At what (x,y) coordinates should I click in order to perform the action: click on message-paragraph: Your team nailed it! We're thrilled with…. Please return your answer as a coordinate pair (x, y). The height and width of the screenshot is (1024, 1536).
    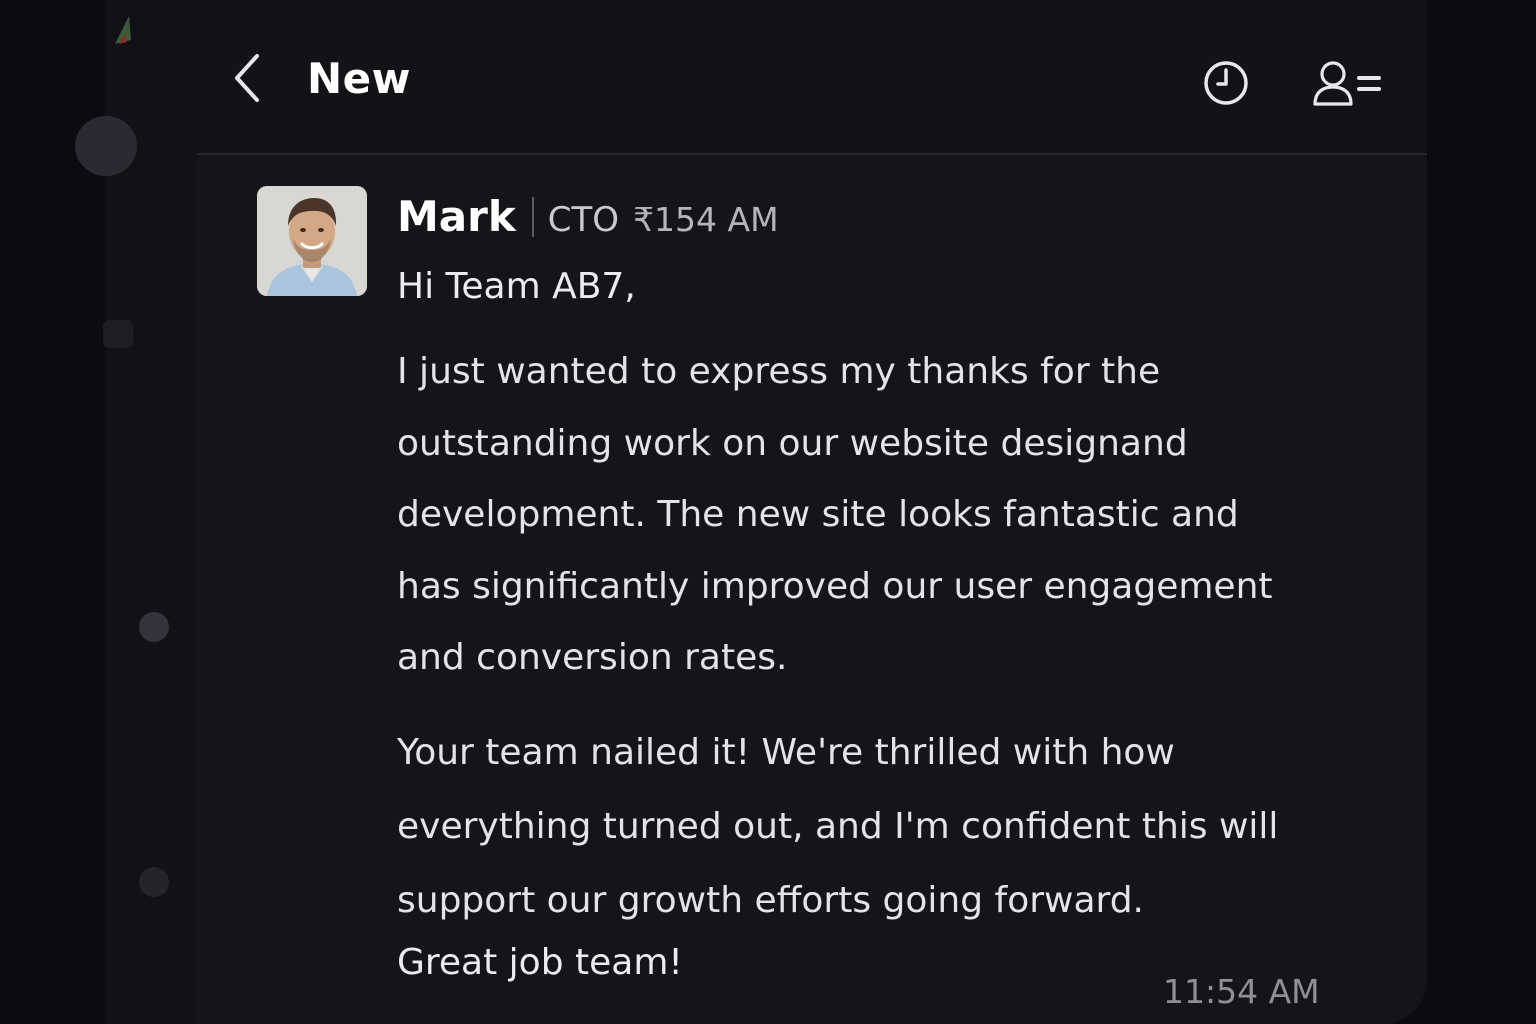
    Looking at the image, I should click on (877, 827).